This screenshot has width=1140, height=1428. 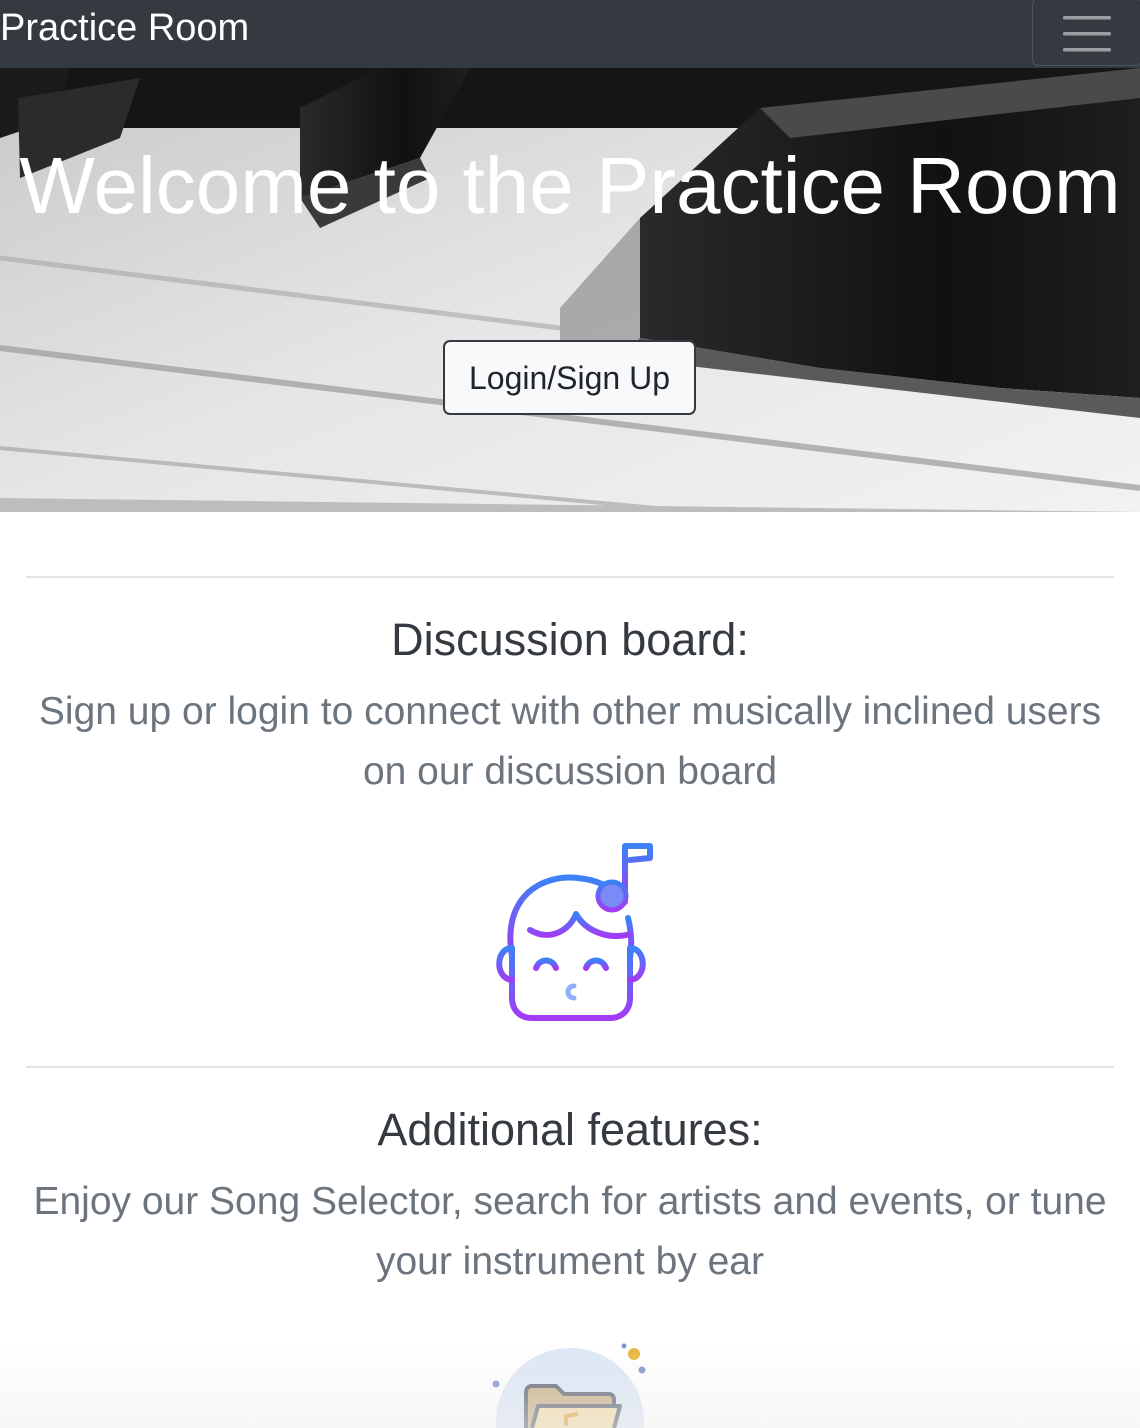 I want to click on hero-title: Welcome to the Practice Room, so click(x=570, y=185).